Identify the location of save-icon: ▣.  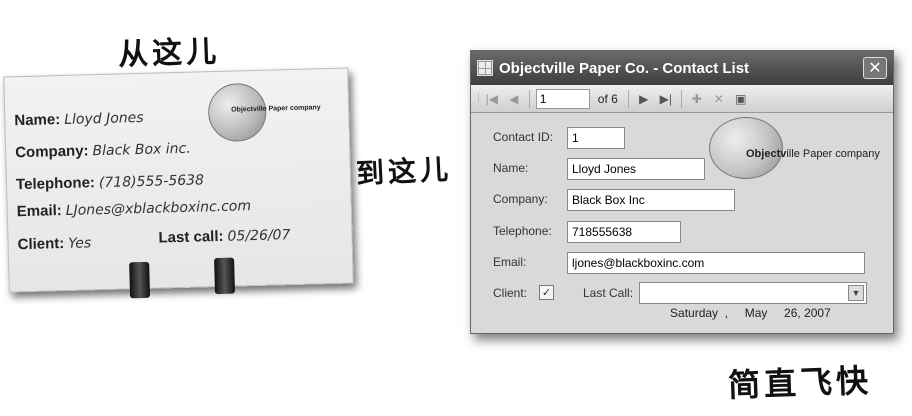
(741, 99).